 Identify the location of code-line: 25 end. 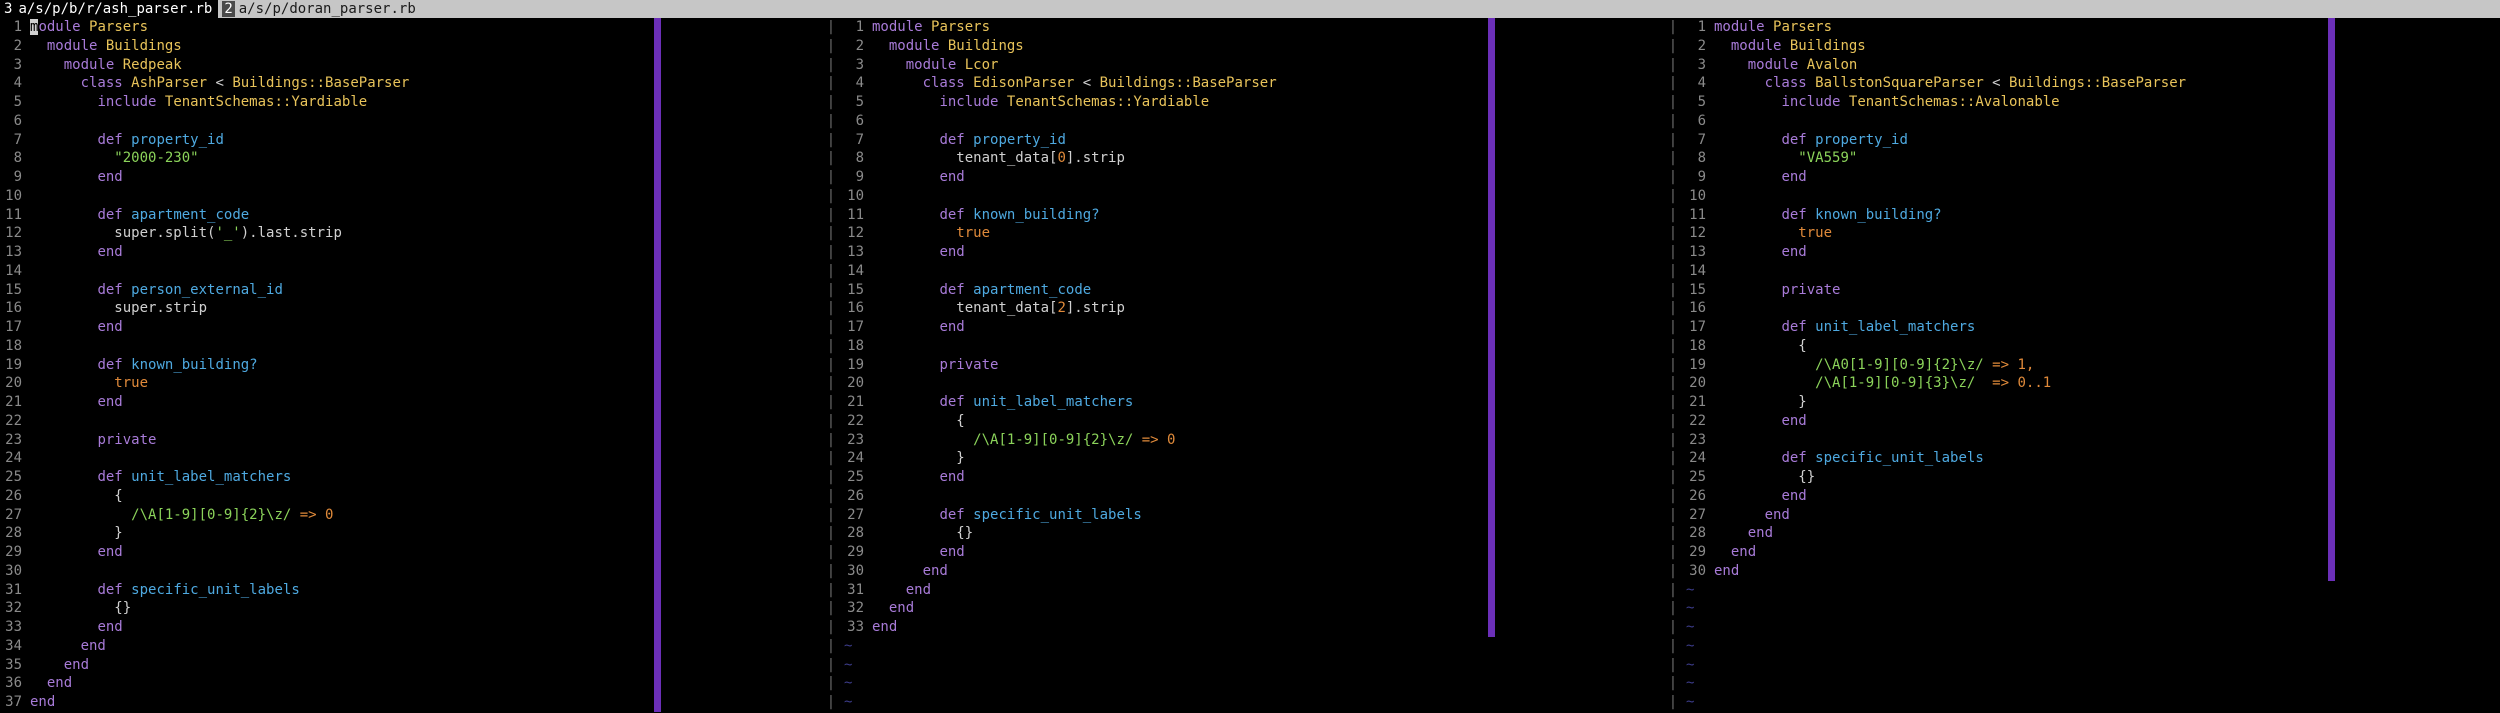
(1255, 477).